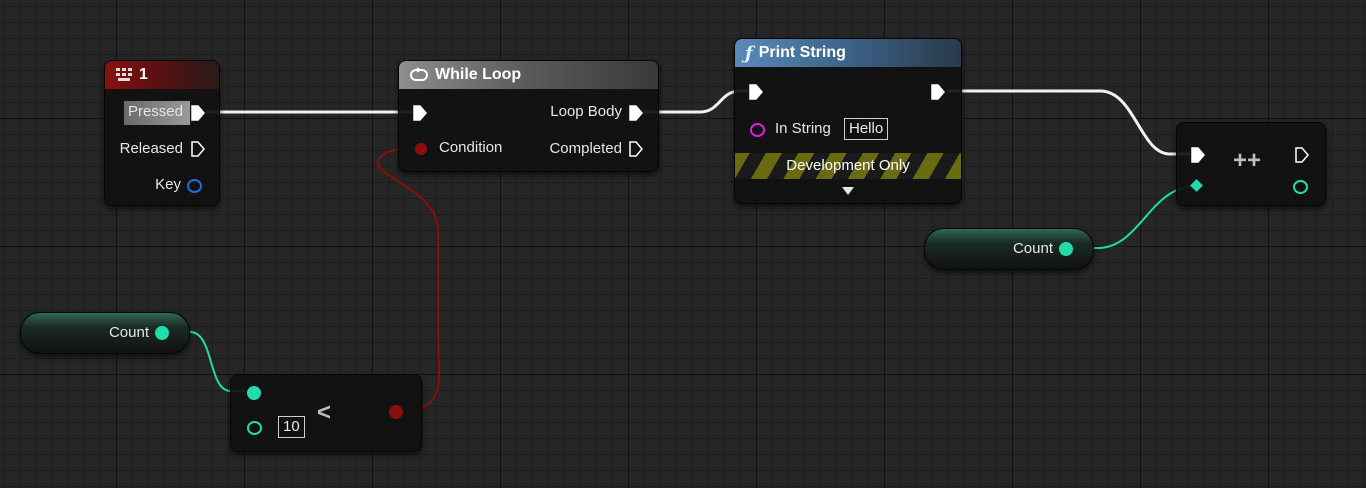 The width and height of the screenshot is (1366, 488). Describe the element at coordinates (528, 116) in the screenshot. I see `while-loop-node: While Loop Condition Loop Body Completed` at that location.